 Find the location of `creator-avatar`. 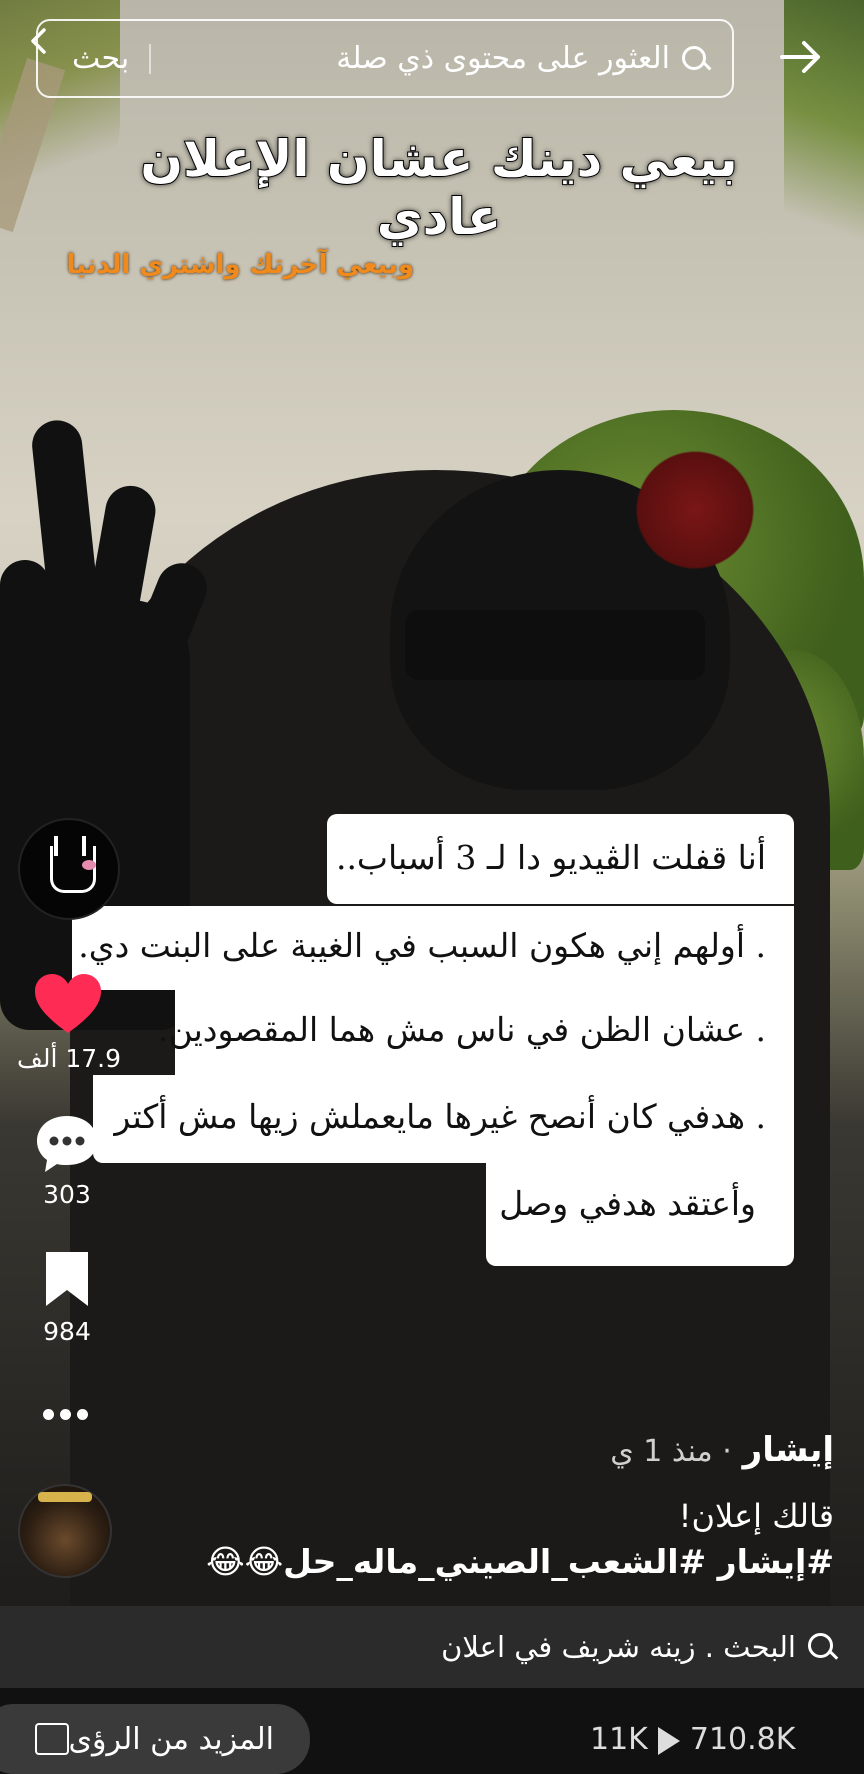

creator-avatar is located at coordinates (69, 869).